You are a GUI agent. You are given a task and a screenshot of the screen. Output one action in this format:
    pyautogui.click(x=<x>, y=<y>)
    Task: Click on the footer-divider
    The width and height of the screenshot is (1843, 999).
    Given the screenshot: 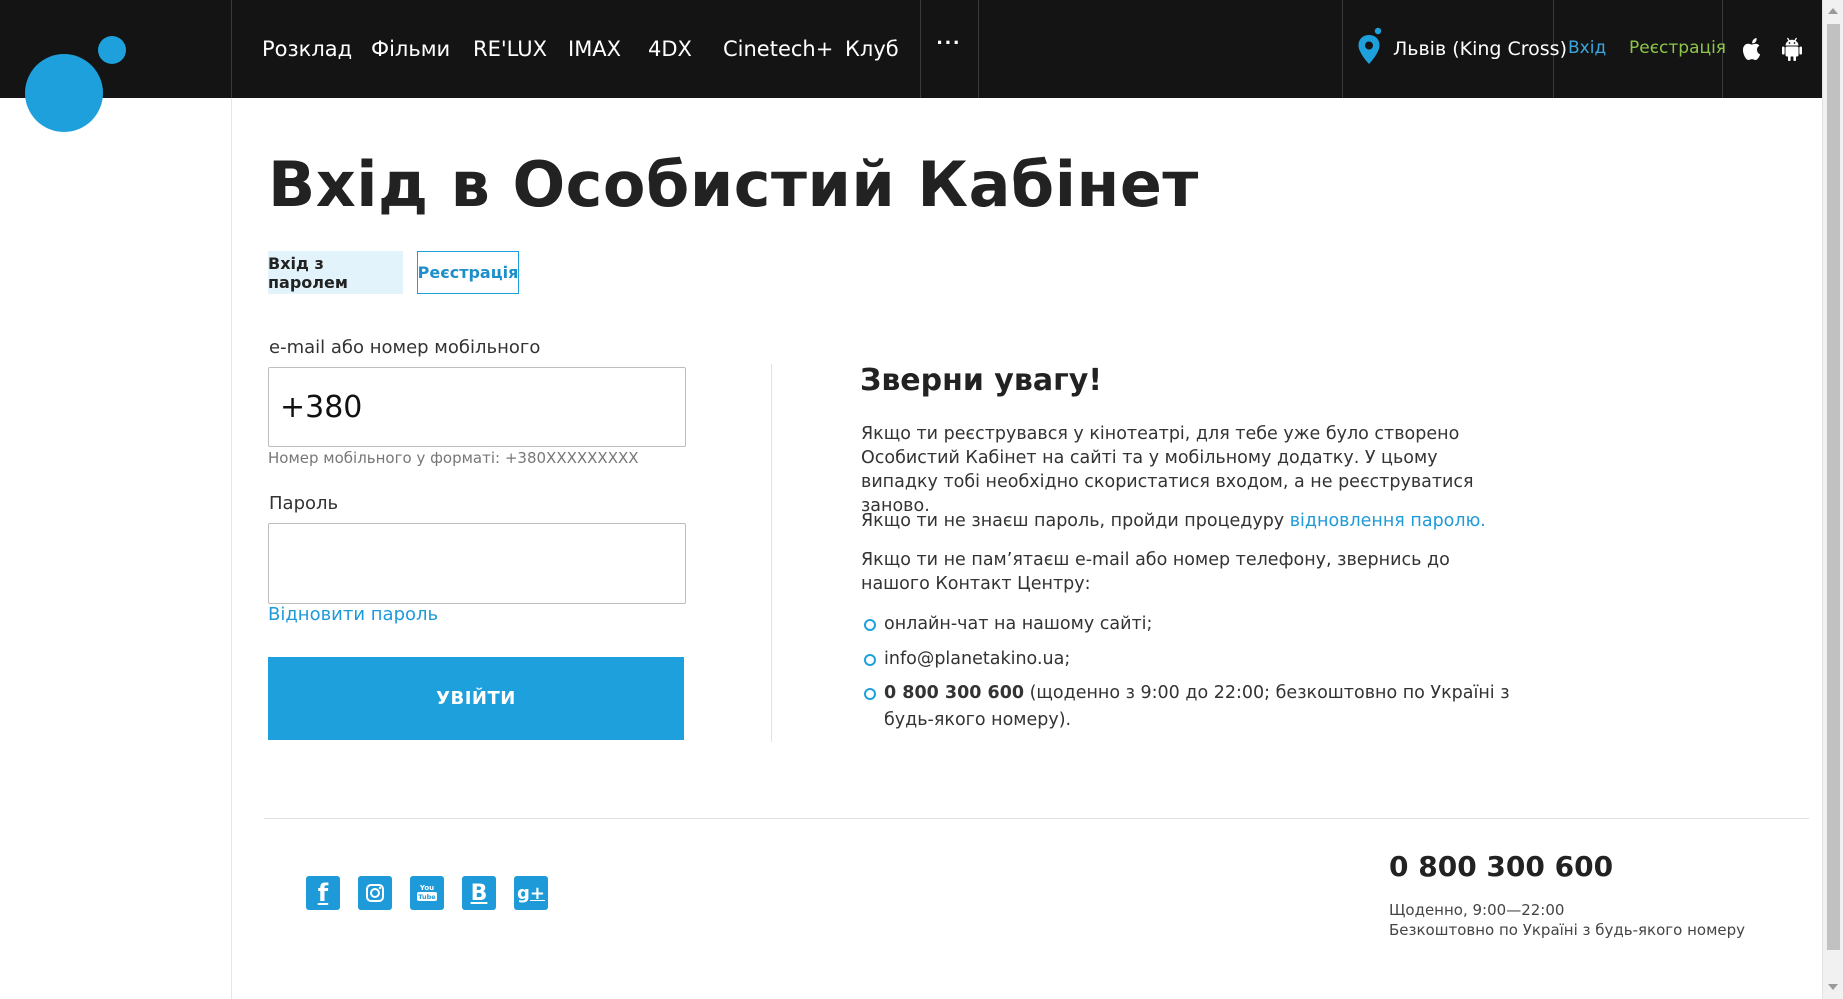 What is the action you would take?
    pyautogui.click(x=1036, y=818)
    